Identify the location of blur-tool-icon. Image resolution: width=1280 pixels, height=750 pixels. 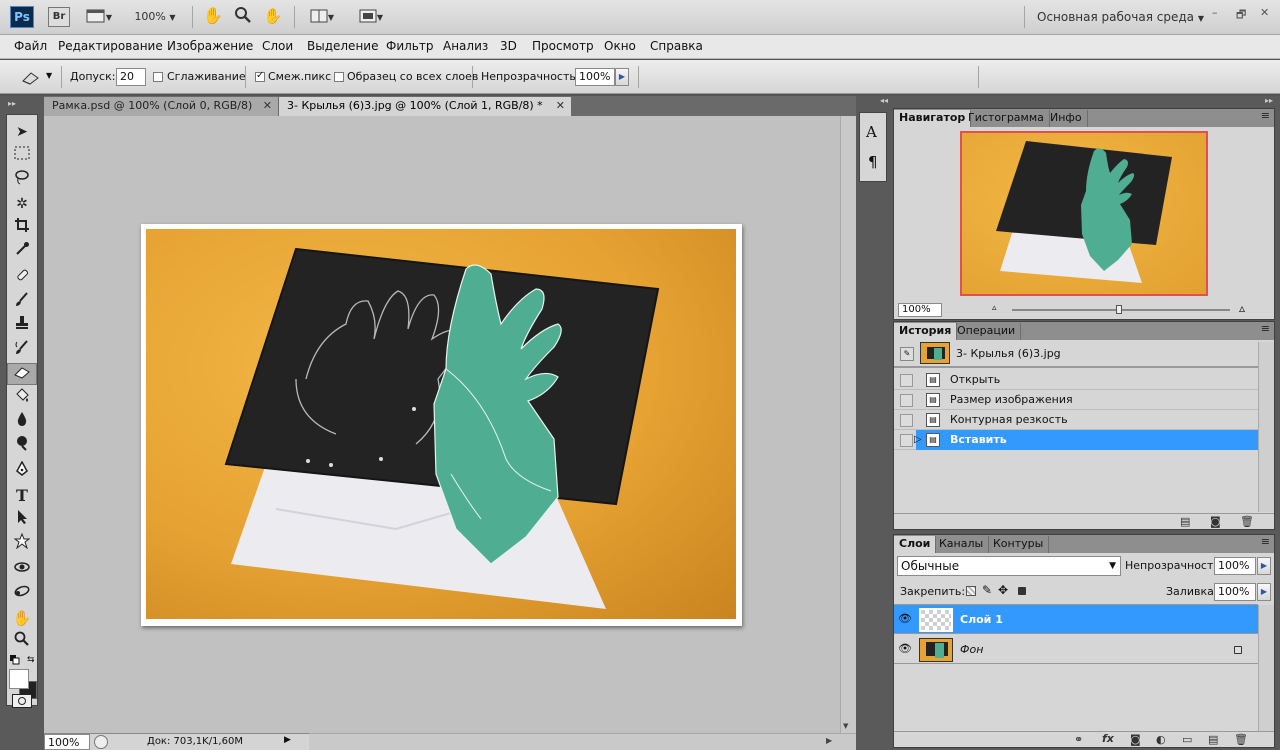
(22, 422).